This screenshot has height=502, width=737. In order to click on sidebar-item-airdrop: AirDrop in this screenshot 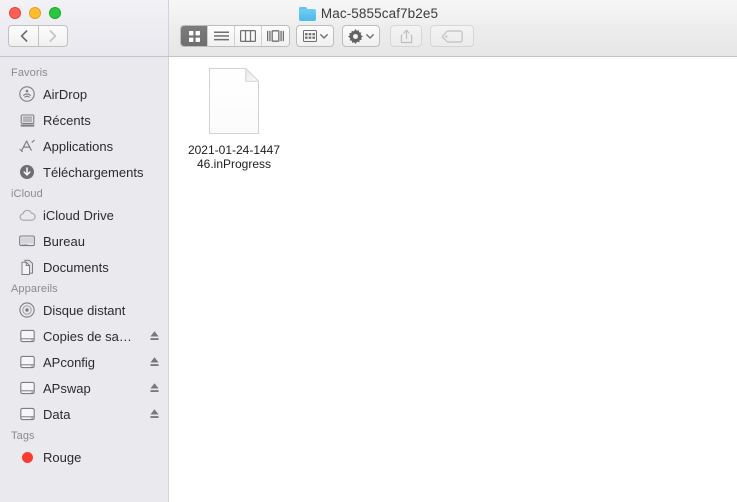, I will do `click(84, 94)`.